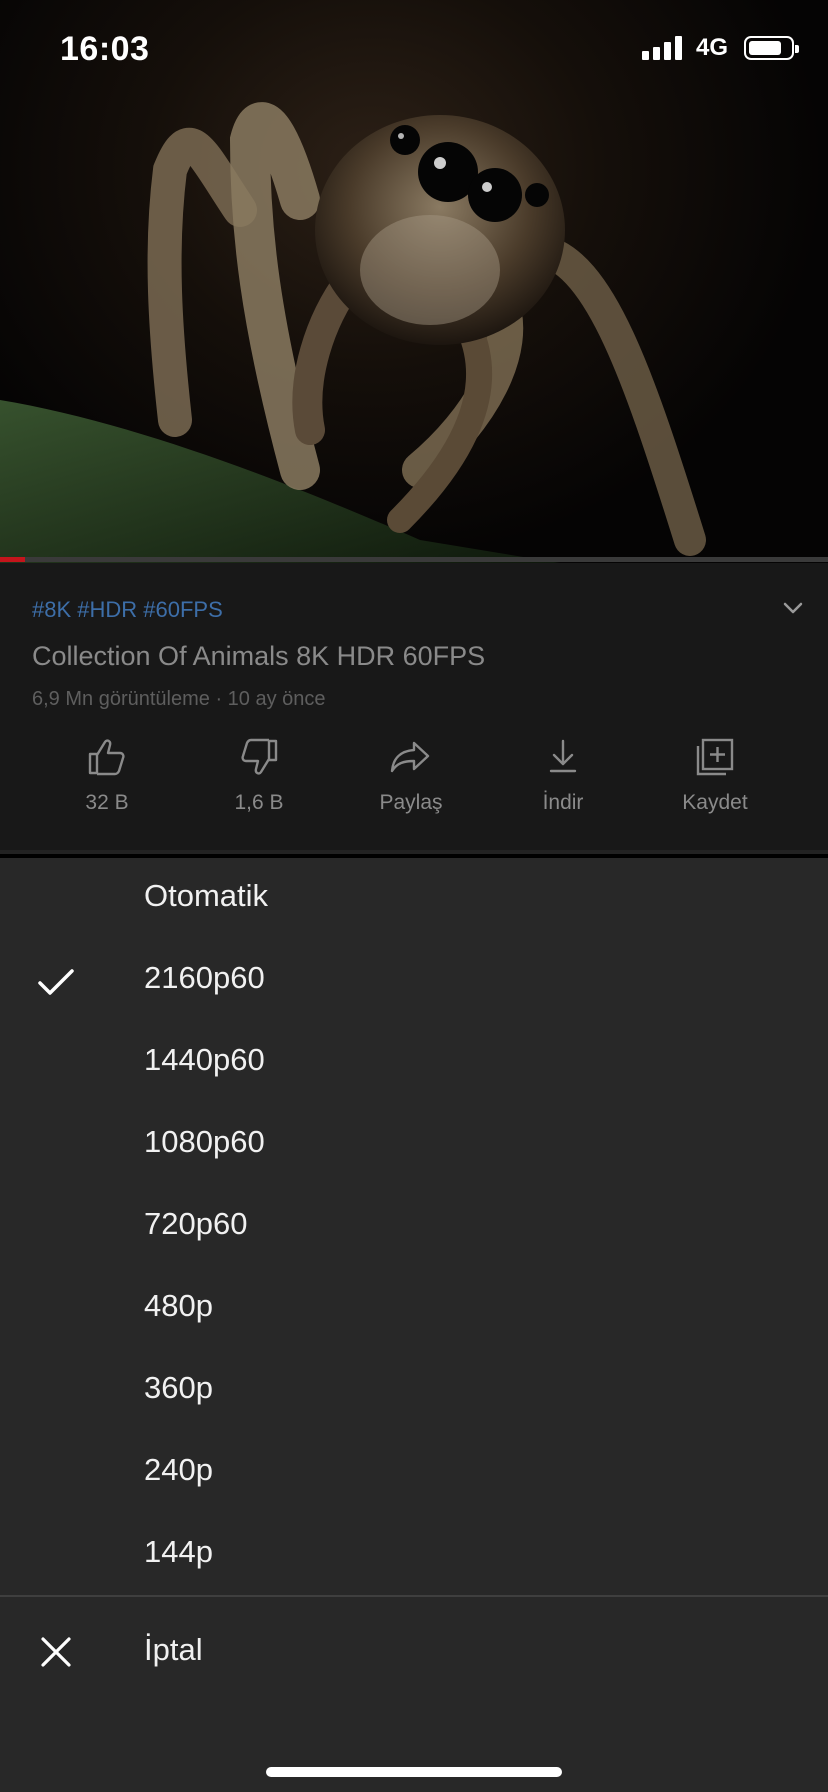  Describe the element at coordinates (127, 610) in the screenshot. I see `hashtags: #8K #HDR #60FPS` at that location.